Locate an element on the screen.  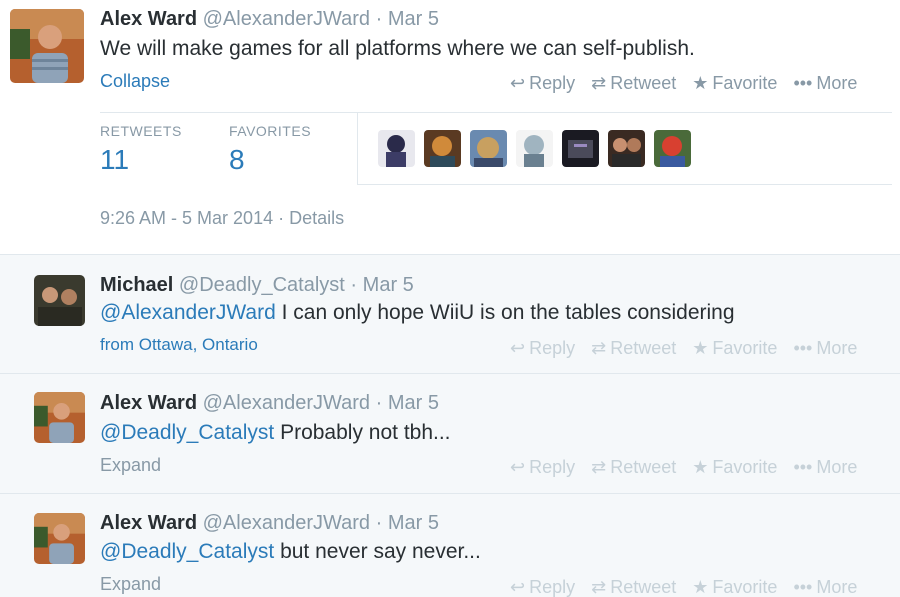
tweet-header: Alex Ward @AlexanderJWard · Mar 5 is located at coordinates (269, 403).